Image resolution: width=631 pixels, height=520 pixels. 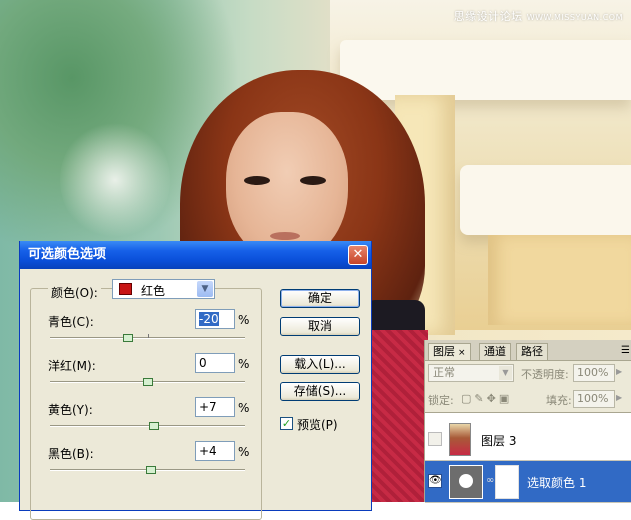 I want to click on woman-sweater, so click(x=399, y=416).